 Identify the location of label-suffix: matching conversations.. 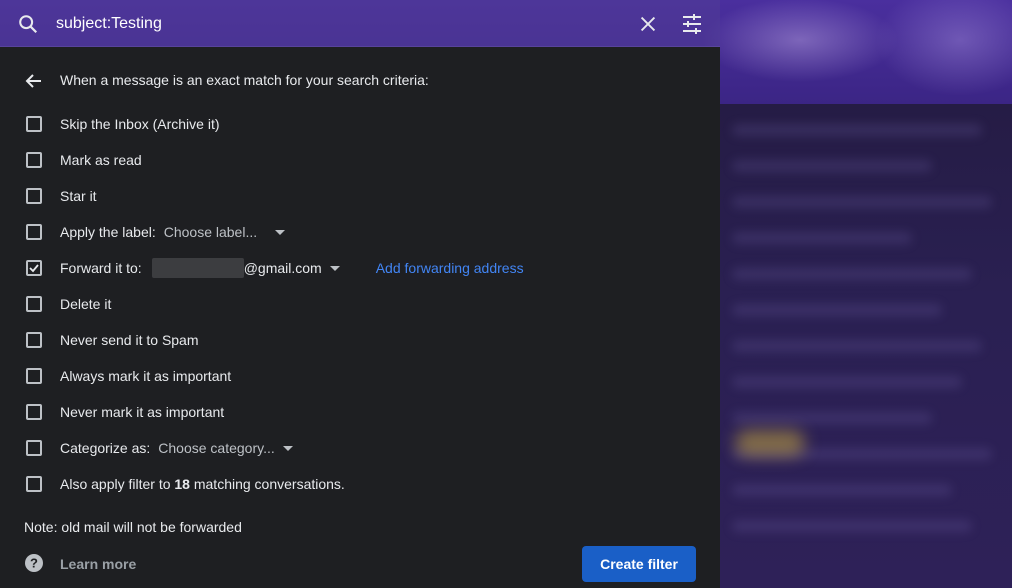
(267, 484).